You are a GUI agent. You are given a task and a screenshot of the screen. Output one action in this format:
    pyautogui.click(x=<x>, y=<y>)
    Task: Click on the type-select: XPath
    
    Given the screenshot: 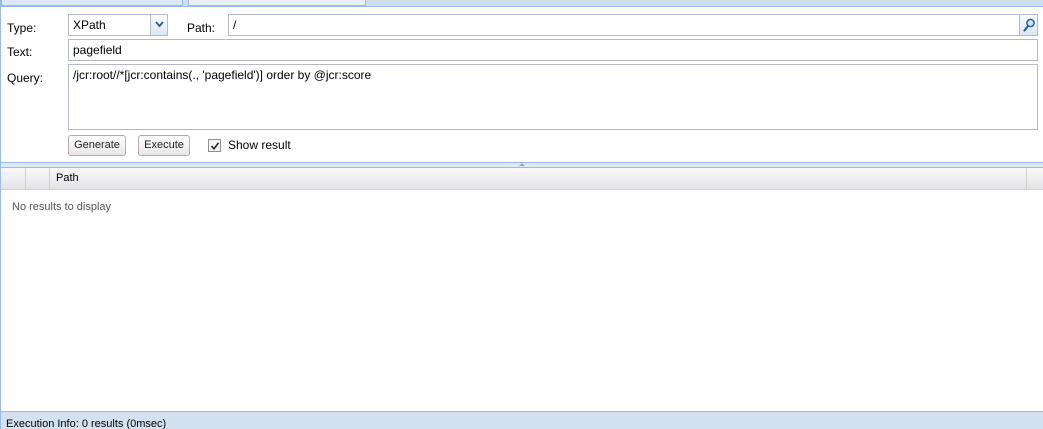 What is the action you would take?
    pyautogui.click(x=118, y=25)
    